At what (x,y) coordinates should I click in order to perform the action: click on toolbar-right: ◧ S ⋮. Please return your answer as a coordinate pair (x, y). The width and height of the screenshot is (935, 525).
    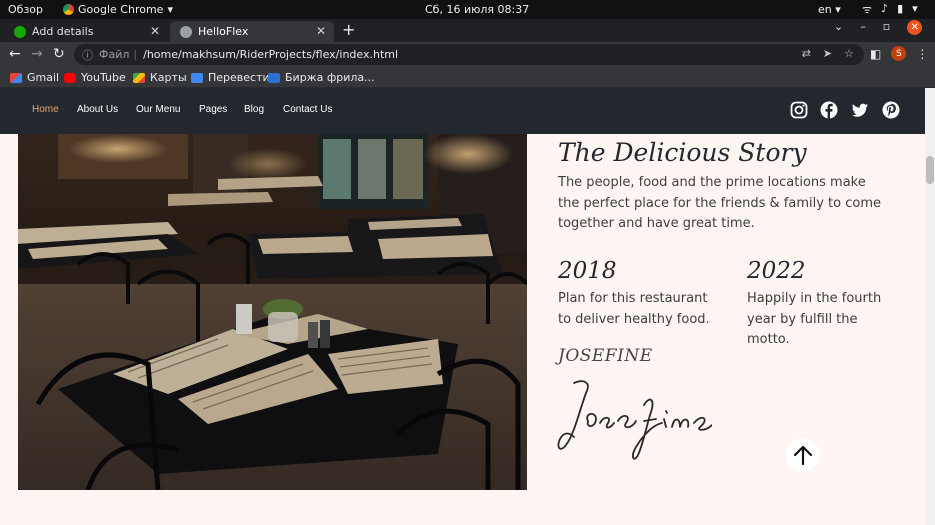
    Looking at the image, I should click on (899, 53).